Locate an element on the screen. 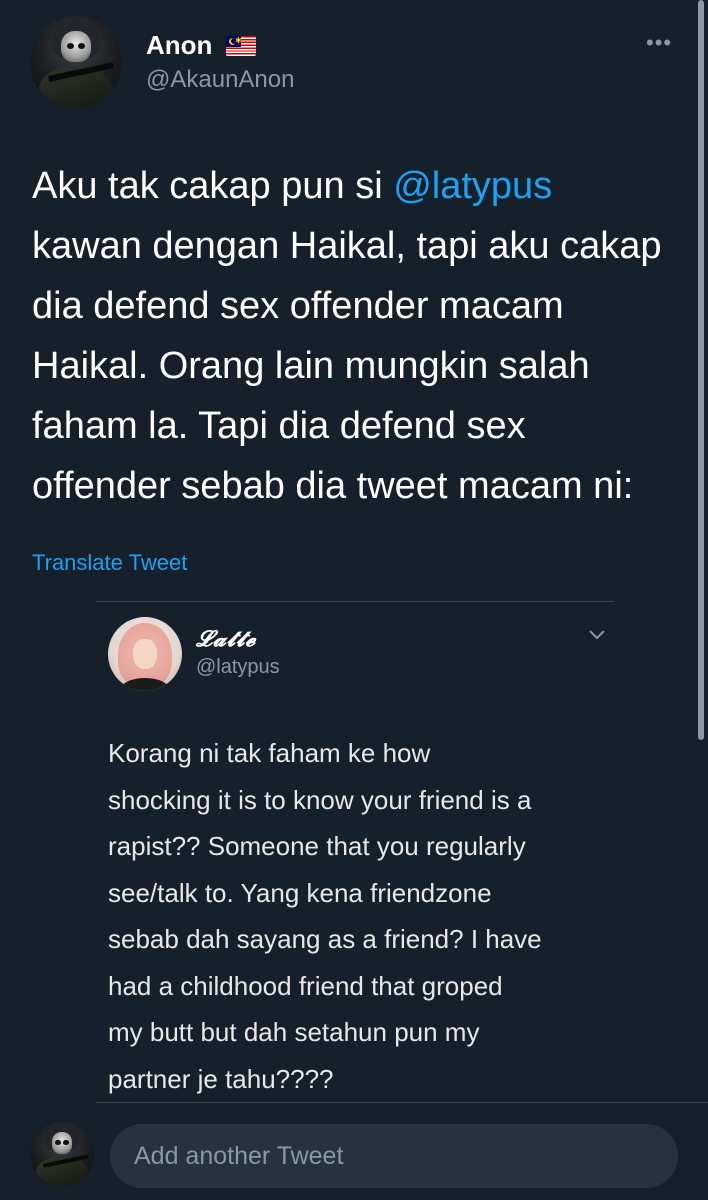 This screenshot has height=1200, width=708. quoted-text-line: had a childhood friend that groped is located at coordinates (305, 985).